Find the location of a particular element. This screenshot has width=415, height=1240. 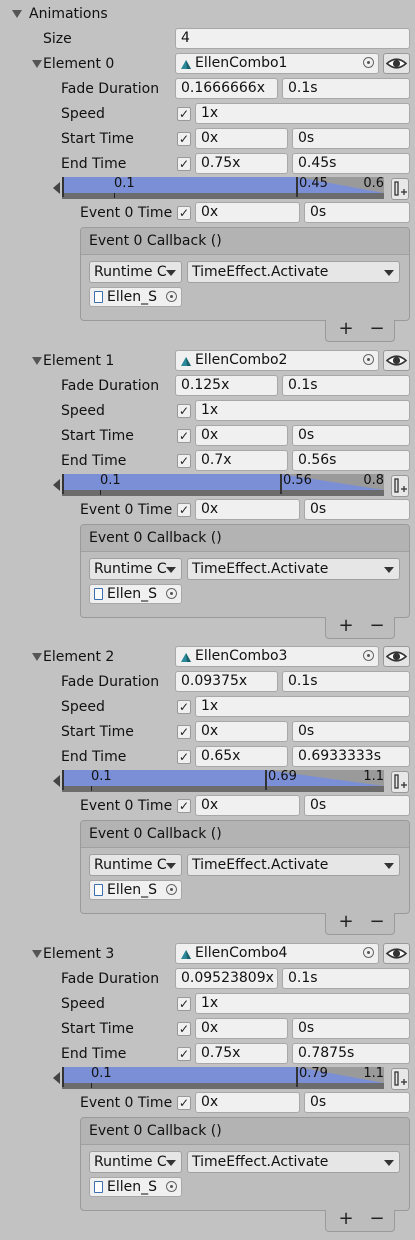

end-time-seconds-field: 0.56s is located at coordinates (351, 460).